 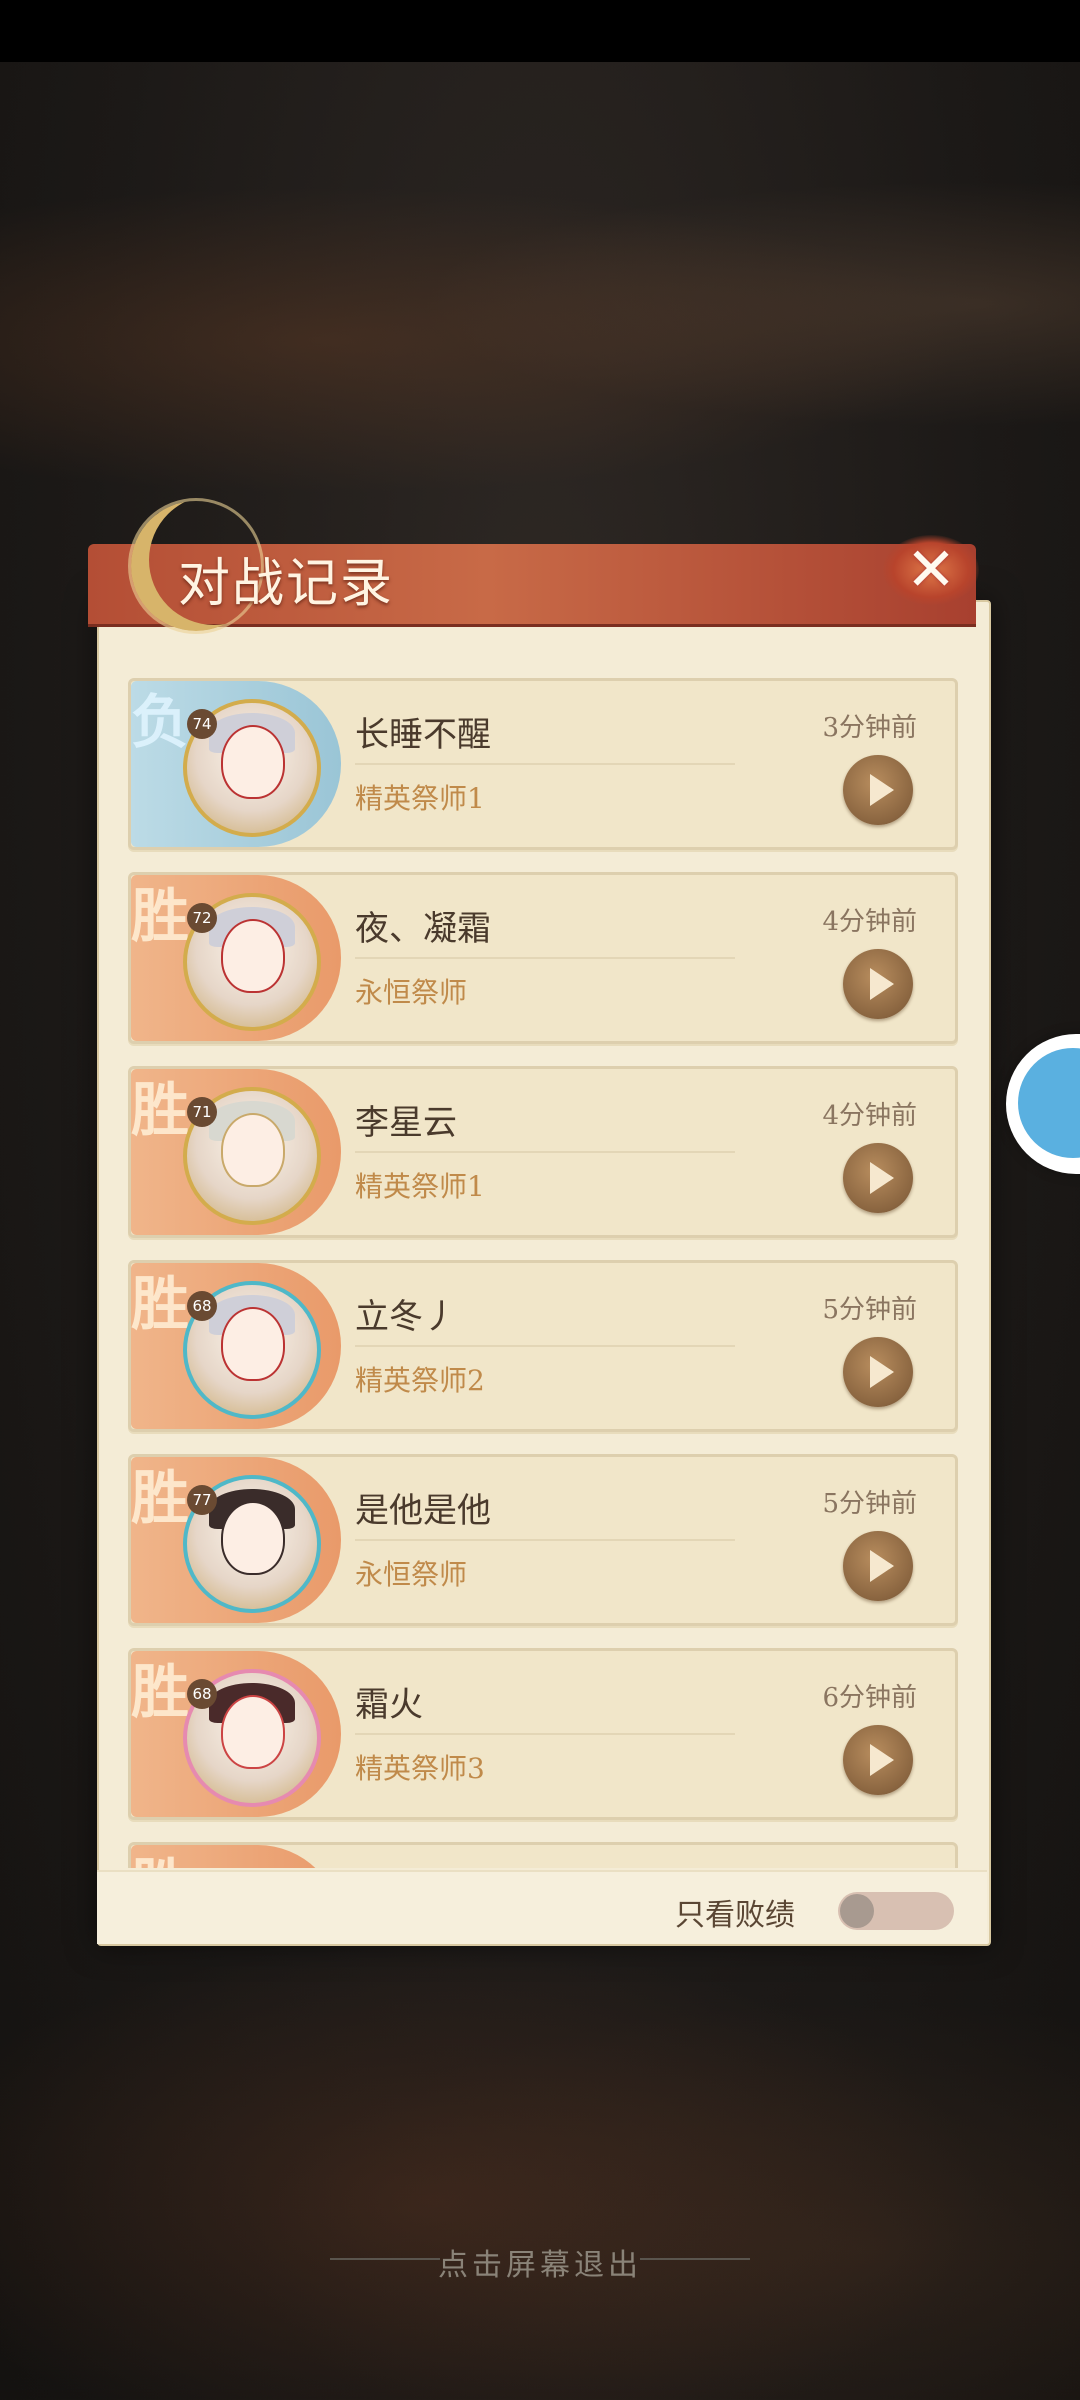 What do you see at coordinates (423, 929) in the screenshot?
I see `player-name: 夜、凝霜` at bounding box center [423, 929].